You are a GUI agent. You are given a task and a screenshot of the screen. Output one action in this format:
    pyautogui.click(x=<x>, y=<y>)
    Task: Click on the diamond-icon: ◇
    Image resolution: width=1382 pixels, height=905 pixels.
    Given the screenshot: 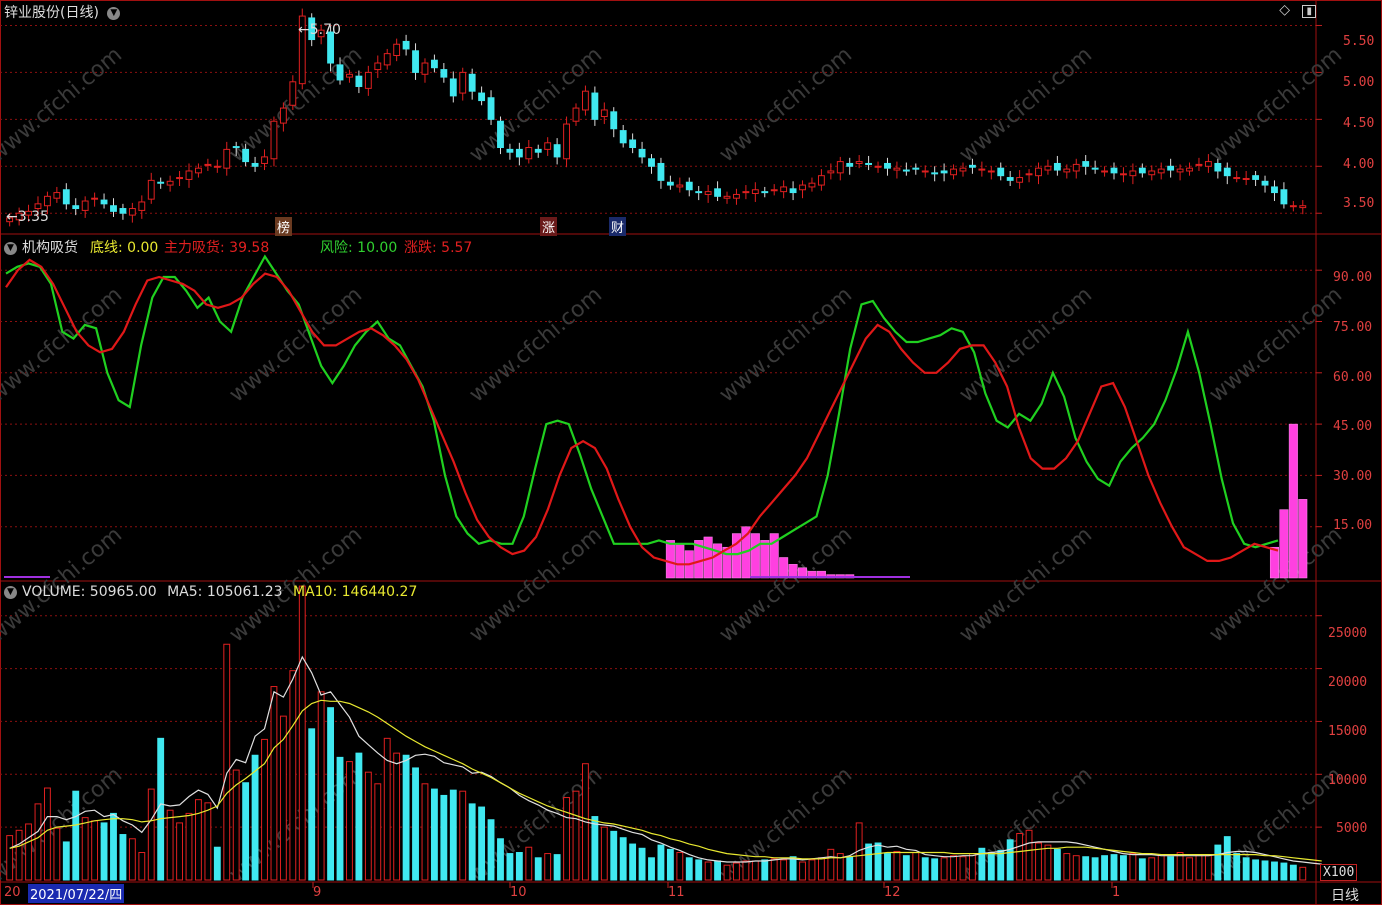 What is the action you would take?
    pyautogui.click(x=1284, y=10)
    